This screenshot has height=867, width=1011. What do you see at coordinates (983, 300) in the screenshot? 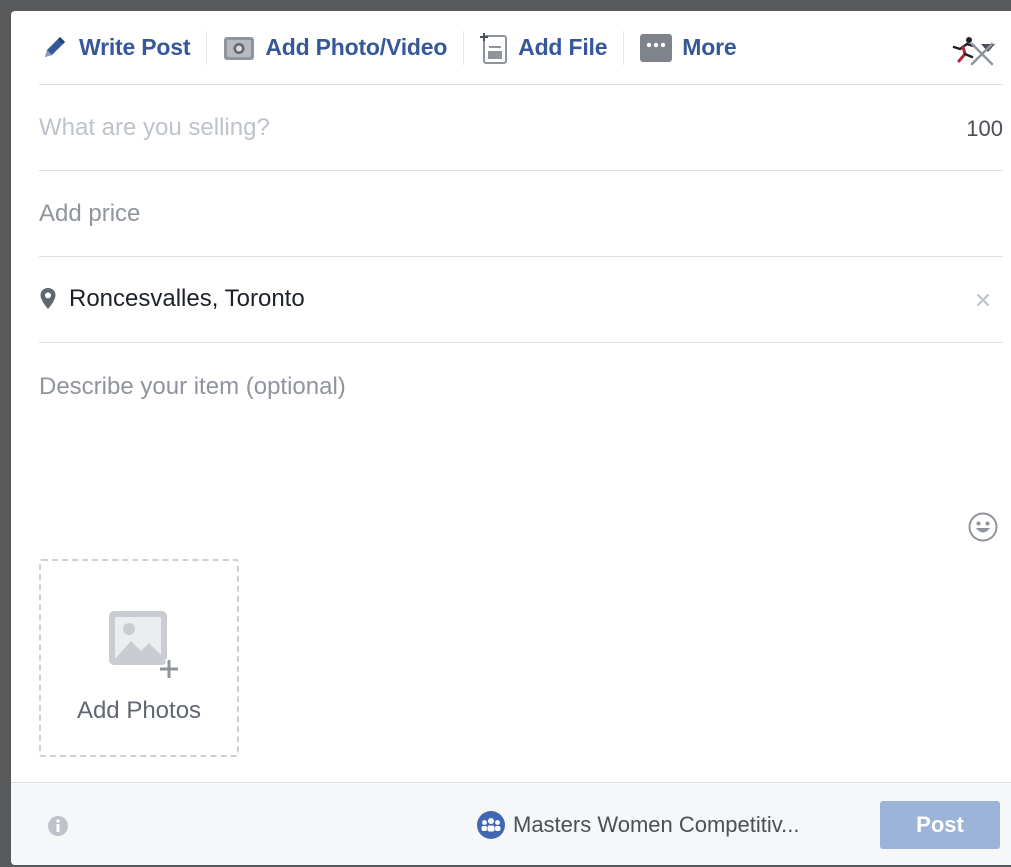
I see `clear-icon` at bounding box center [983, 300].